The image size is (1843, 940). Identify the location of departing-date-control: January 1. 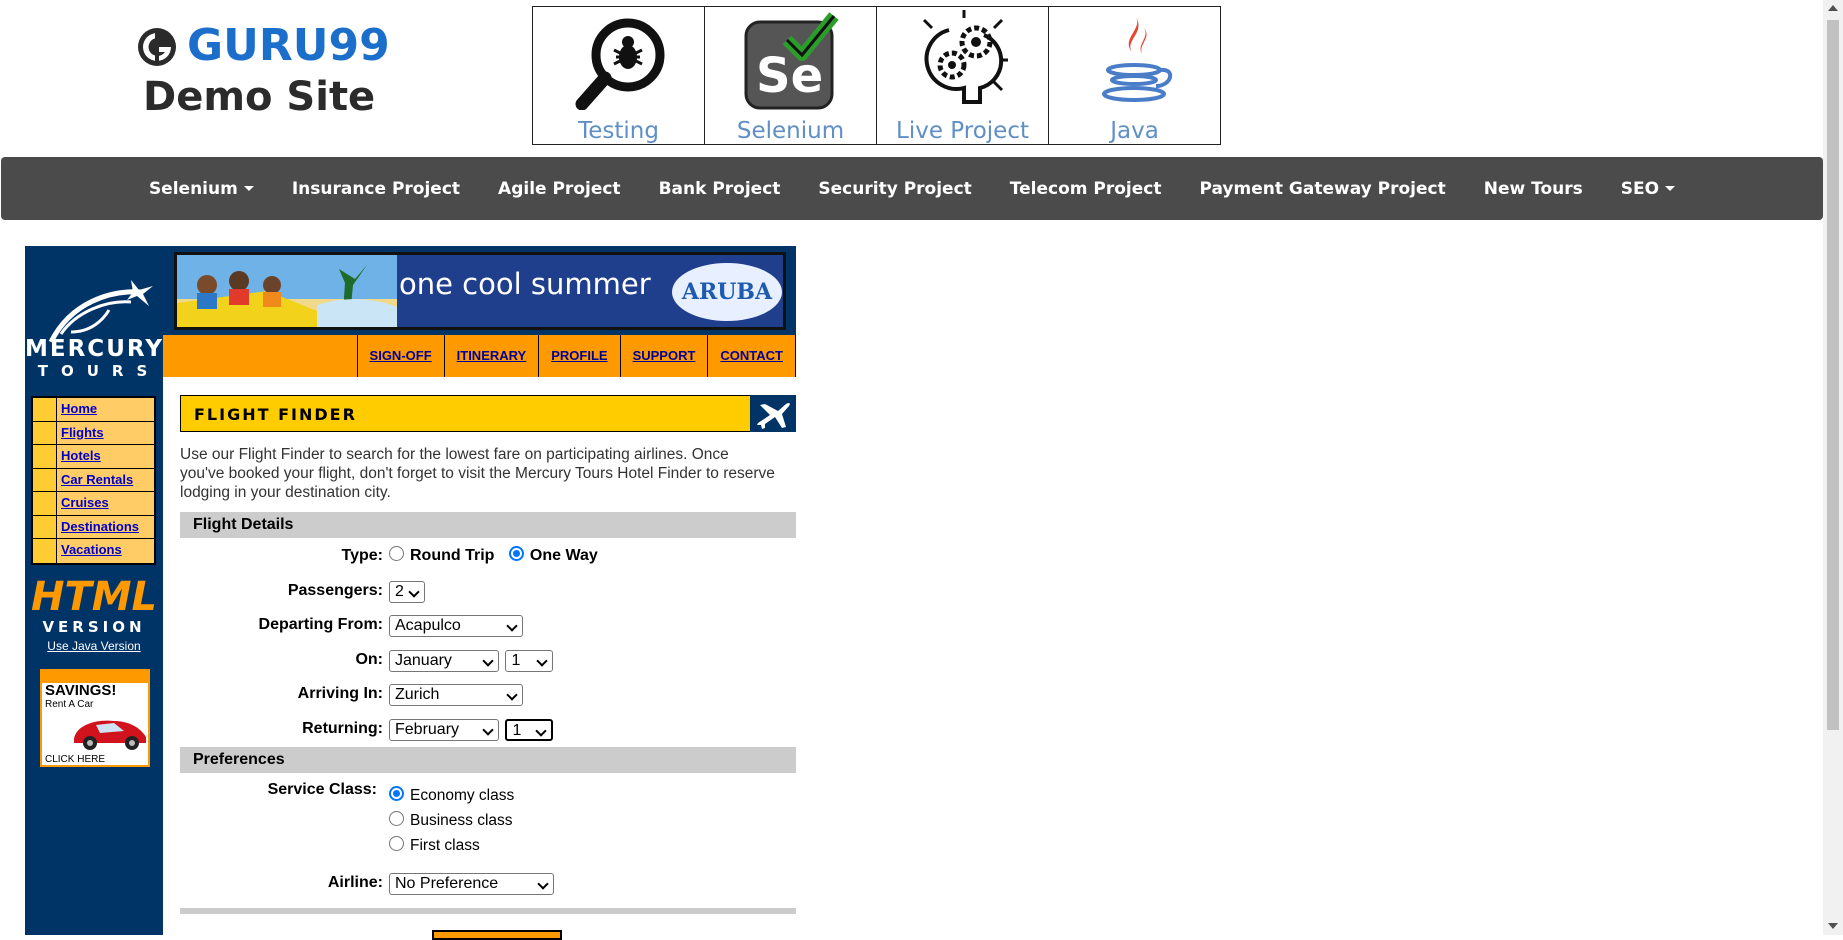
(471, 660).